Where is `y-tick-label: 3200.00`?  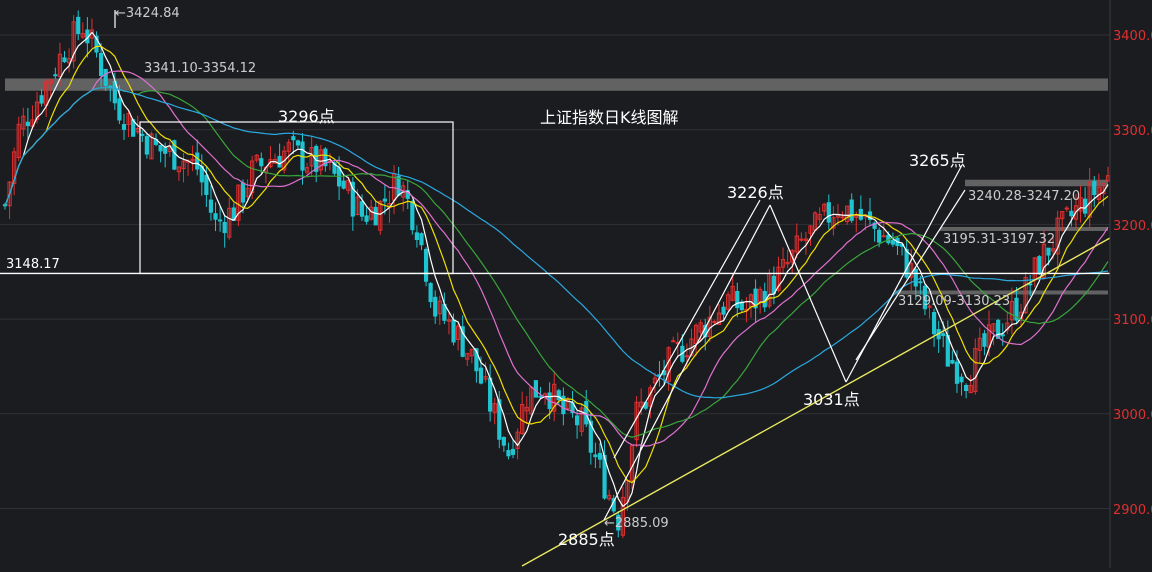 y-tick-label: 3200.00 is located at coordinates (1132, 226).